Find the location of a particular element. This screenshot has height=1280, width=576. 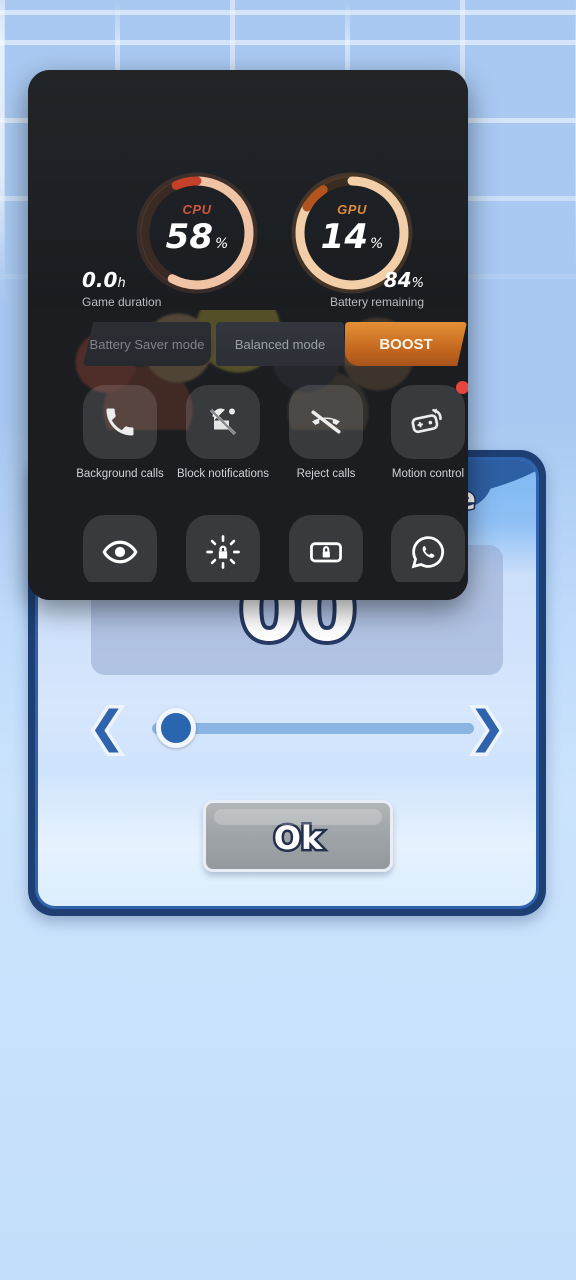

screen-lock-icon is located at coordinates (326, 552).